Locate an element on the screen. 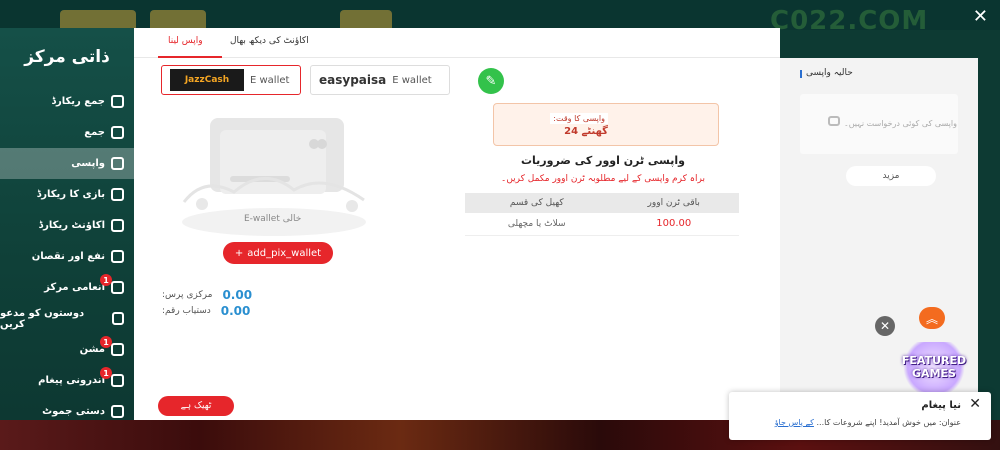 This screenshot has width=1000, height=450. profit-loss-icon is located at coordinates (117, 256).